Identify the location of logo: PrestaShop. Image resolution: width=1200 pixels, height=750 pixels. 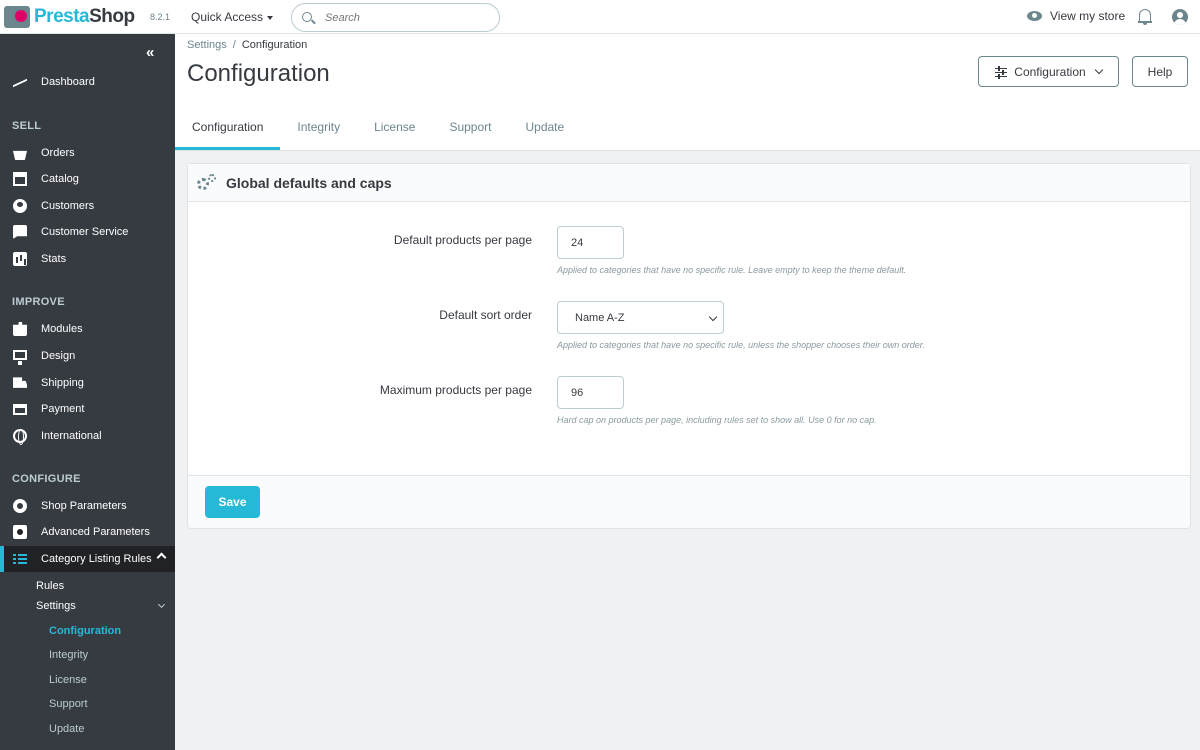
(69, 17).